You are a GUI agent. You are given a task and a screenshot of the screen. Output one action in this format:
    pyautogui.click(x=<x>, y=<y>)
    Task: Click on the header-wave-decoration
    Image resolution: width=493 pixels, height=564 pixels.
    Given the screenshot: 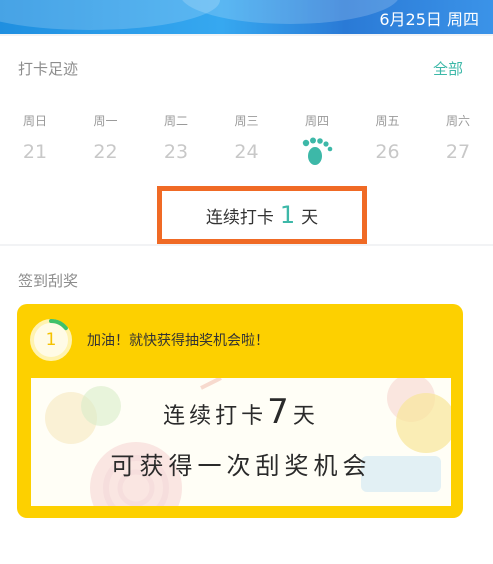 What is the action you would take?
    pyautogui.click(x=290, y=12)
    